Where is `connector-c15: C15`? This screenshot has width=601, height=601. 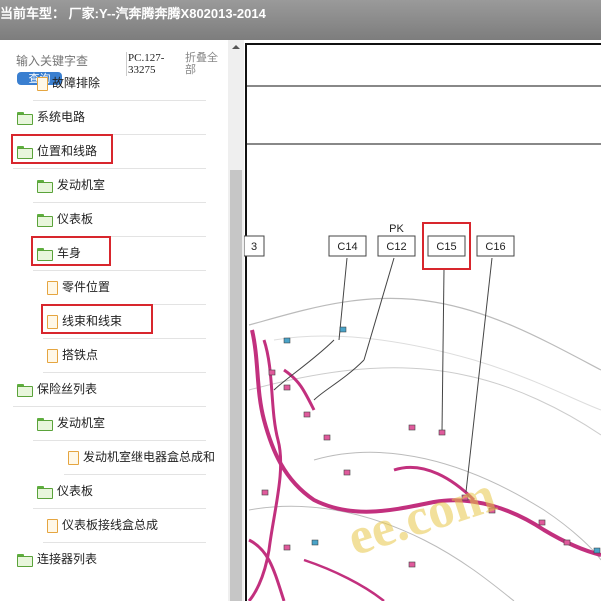 connector-c15: C15 is located at coordinates (446, 246).